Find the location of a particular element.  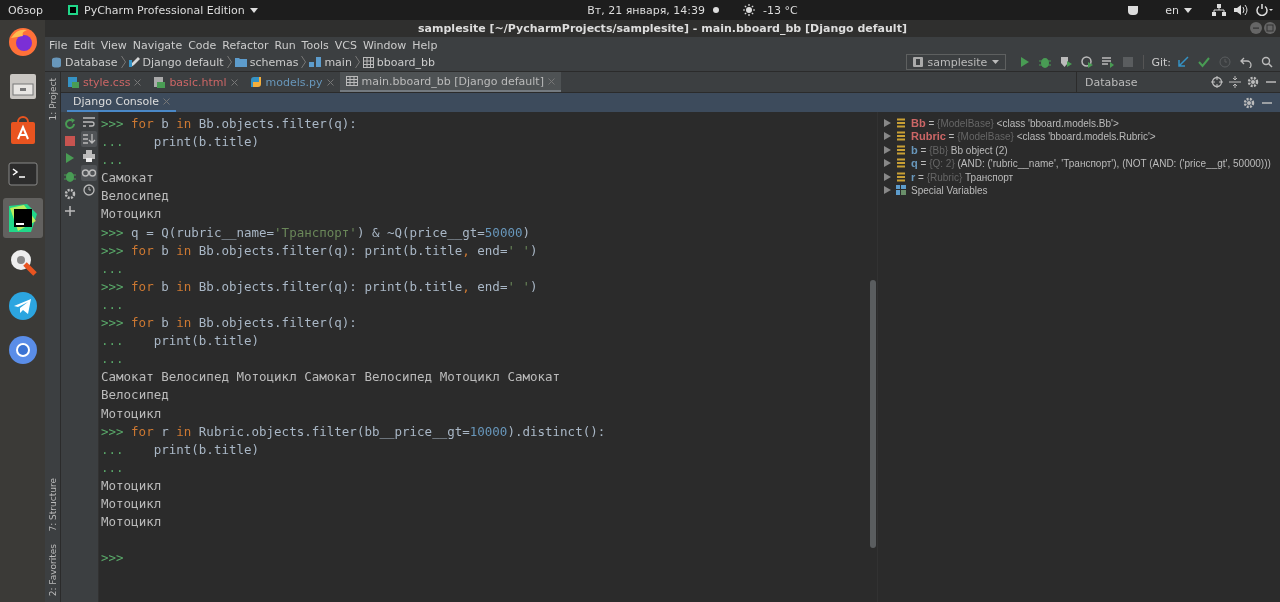

print-icon is located at coordinates (88, 156).